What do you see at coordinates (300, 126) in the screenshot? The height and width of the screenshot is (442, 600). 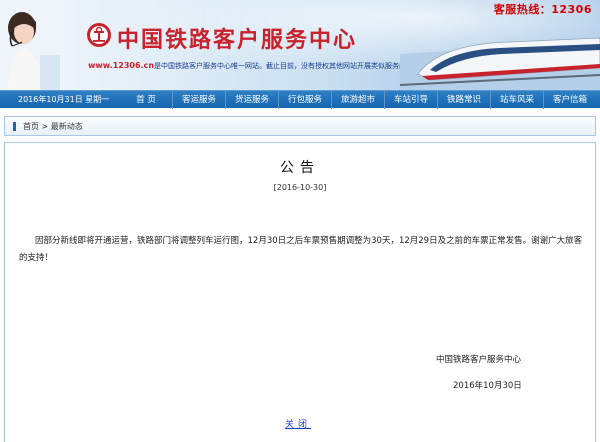 I see `breadcrumb: 首页 > 最新动态` at bounding box center [300, 126].